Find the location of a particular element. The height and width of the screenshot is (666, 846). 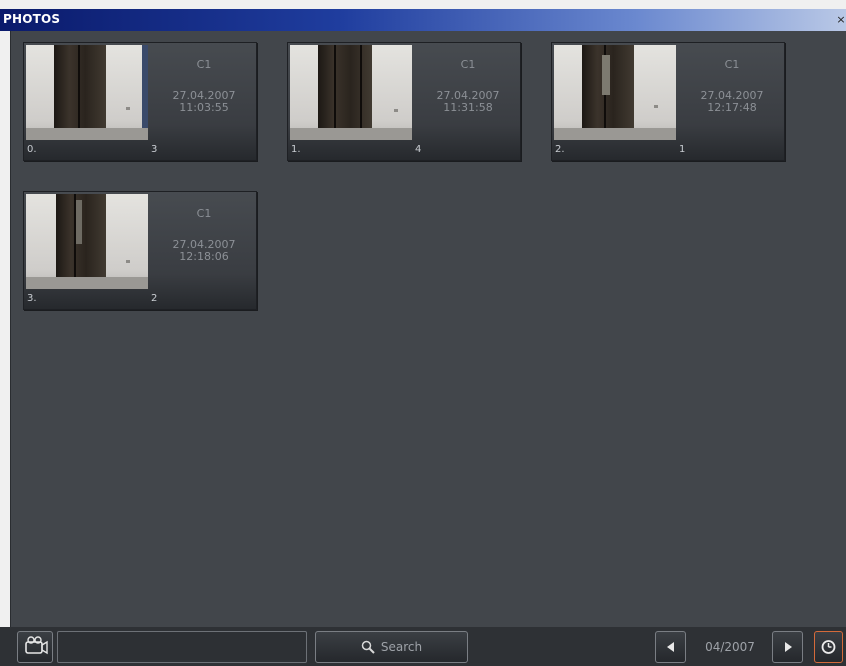

current-month-label: 04/2007 is located at coordinates (730, 647).